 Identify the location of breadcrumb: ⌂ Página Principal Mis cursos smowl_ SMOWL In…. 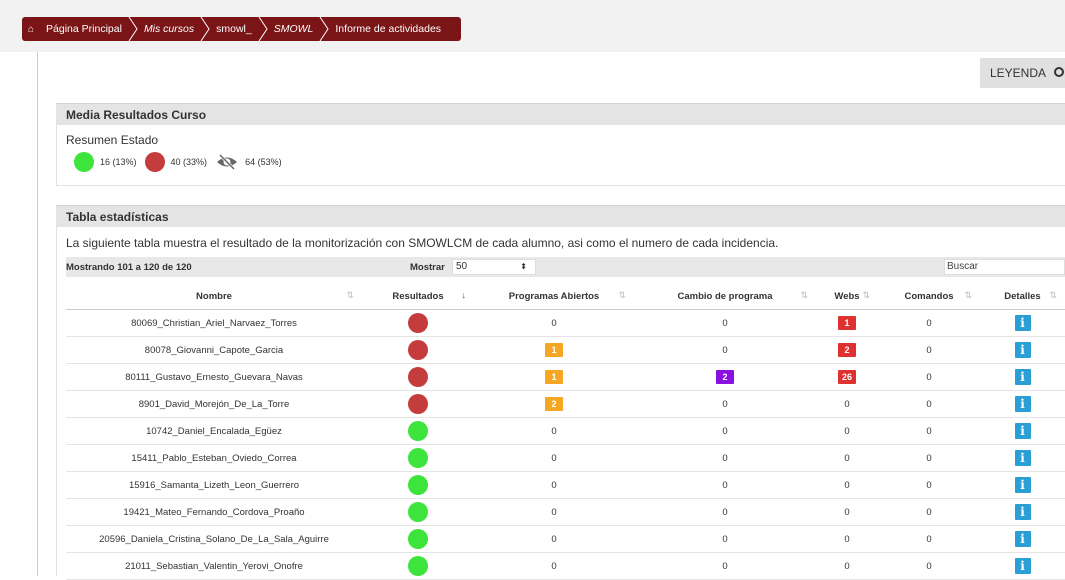
(242, 29).